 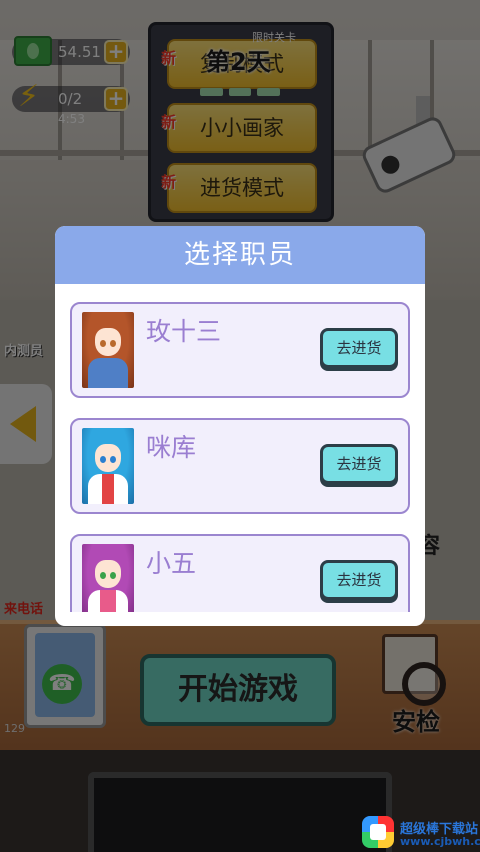 I want to click on employee-name: 玫十三, so click(x=184, y=331).